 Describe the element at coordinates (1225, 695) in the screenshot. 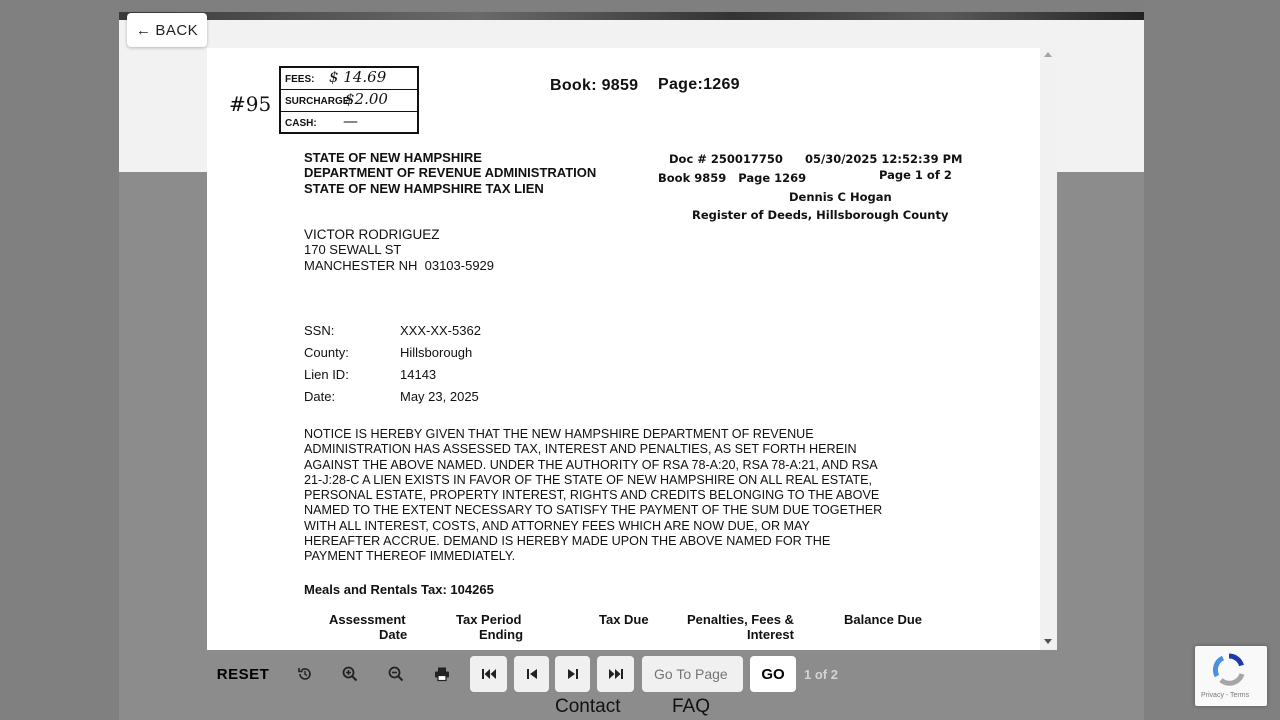

I see `recaptcha-links: Privacy - Terms` at that location.